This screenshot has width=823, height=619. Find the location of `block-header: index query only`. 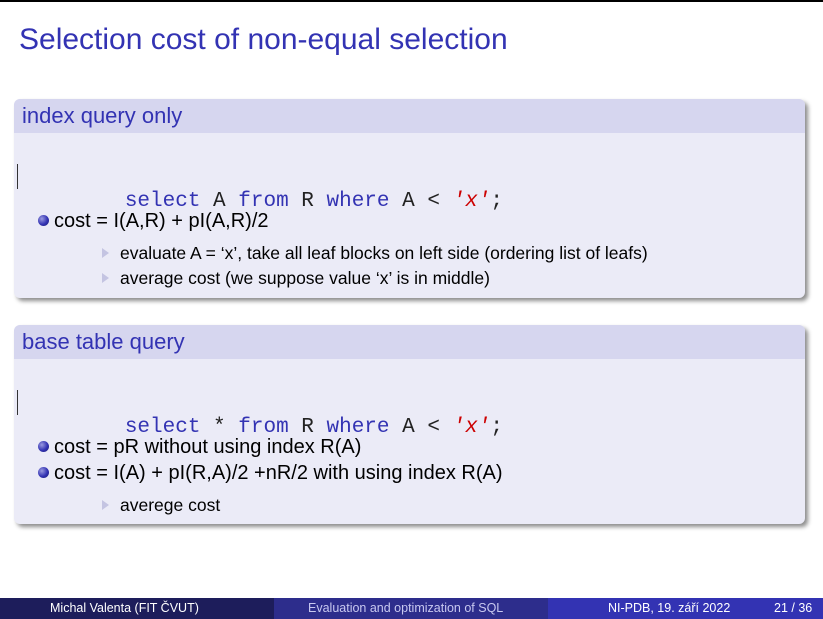

block-header: index query only is located at coordinates (409, 116).